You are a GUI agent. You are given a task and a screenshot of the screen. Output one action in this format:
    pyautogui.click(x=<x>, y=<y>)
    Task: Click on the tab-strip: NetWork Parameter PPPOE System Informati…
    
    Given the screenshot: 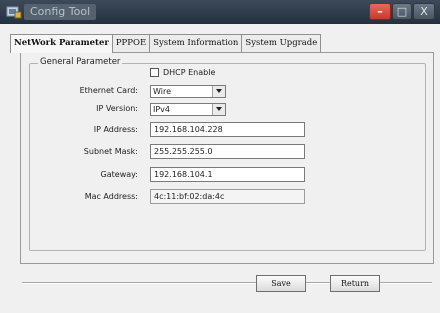 What is the action you would take?
    pyautogui.click(x=166, y=43)
    